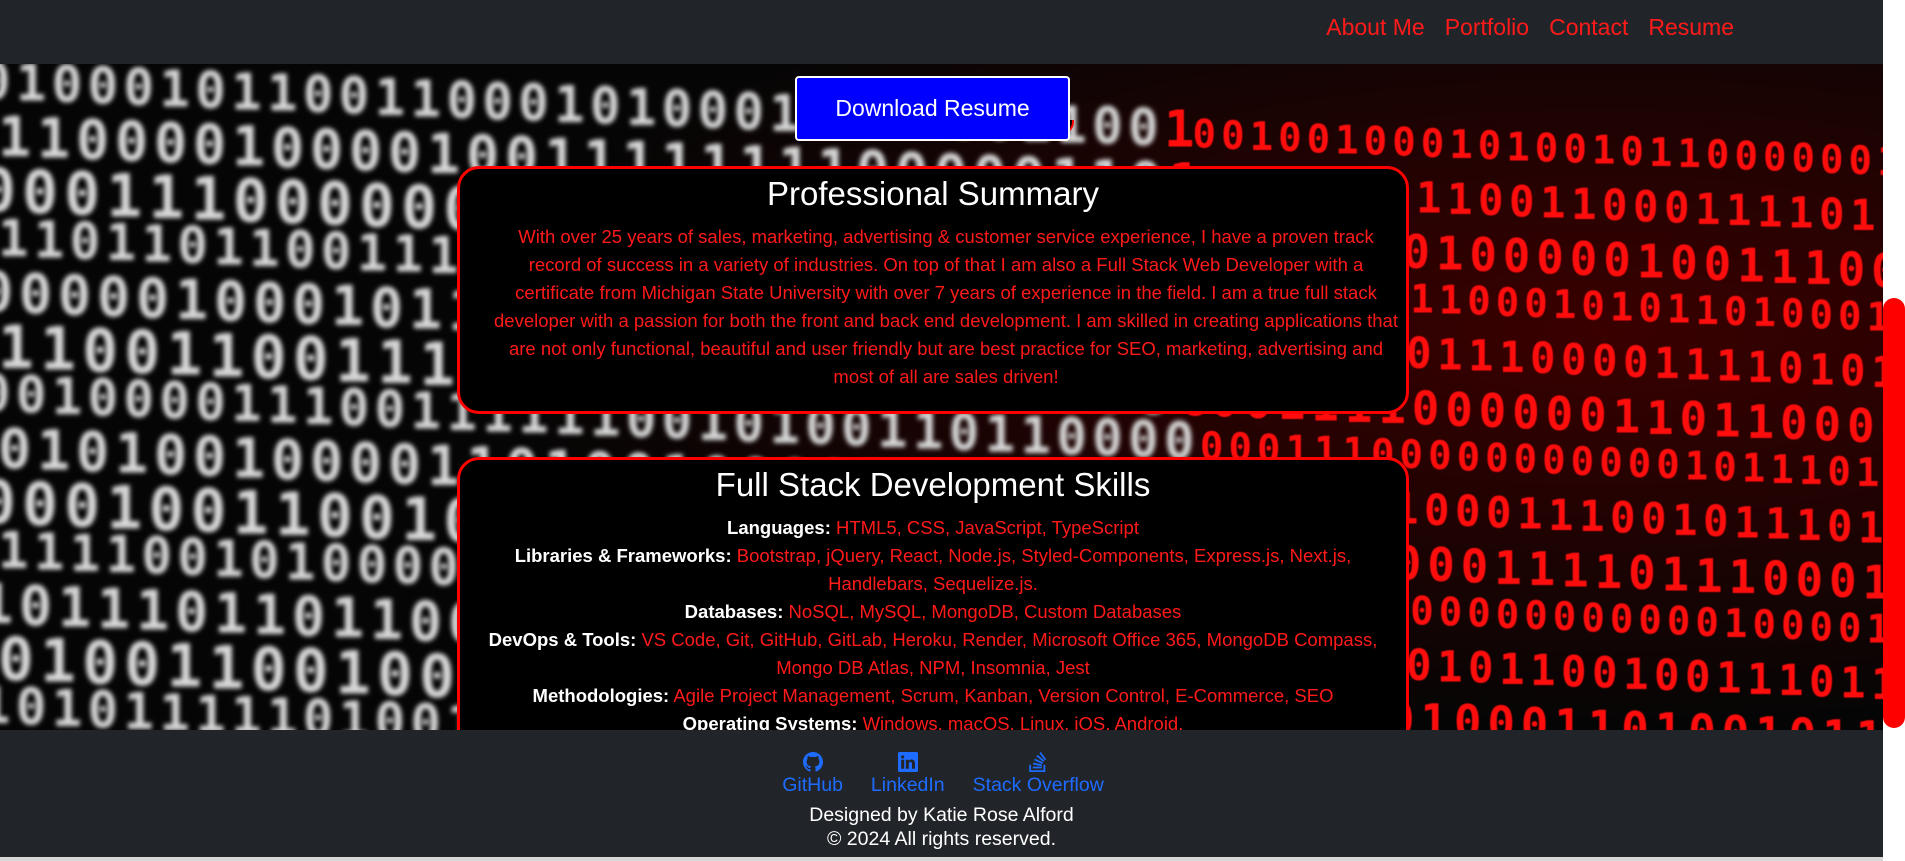  What do you see at coordinates (1375, 27) in the screenshot?
I see `nav-about-me-link: About Me` at bounding box center [1375, 27].